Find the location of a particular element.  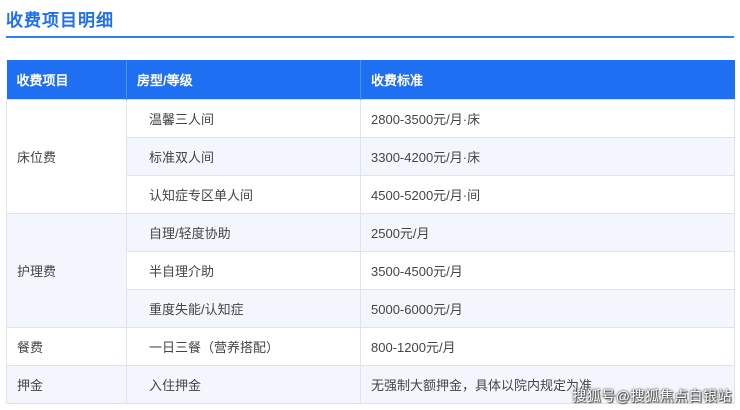

category-cell: 押金 is located at coordinates (66, 384).